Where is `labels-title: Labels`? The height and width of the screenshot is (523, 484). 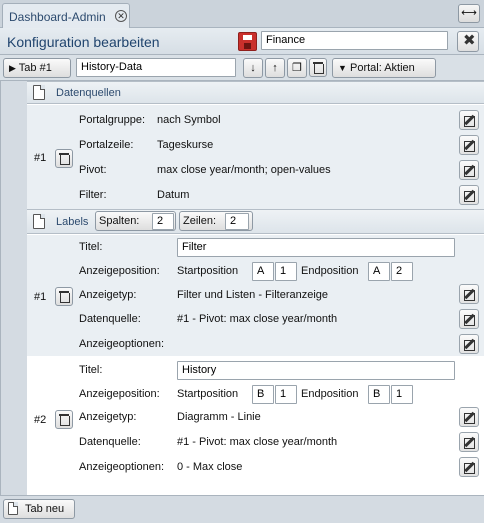 labels-title: Labels is located at coordinates (72, 222).